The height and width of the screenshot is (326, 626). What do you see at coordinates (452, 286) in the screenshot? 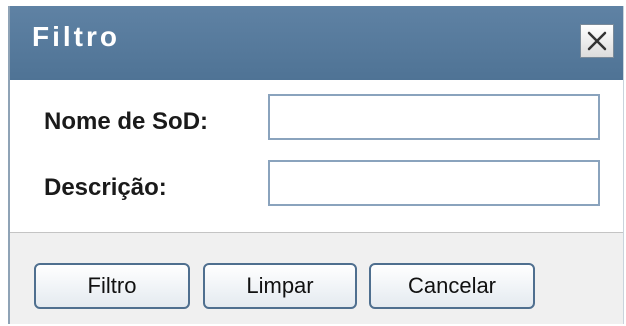
I see `cancel-button: Cancelar` at bounding box center [452, 286].